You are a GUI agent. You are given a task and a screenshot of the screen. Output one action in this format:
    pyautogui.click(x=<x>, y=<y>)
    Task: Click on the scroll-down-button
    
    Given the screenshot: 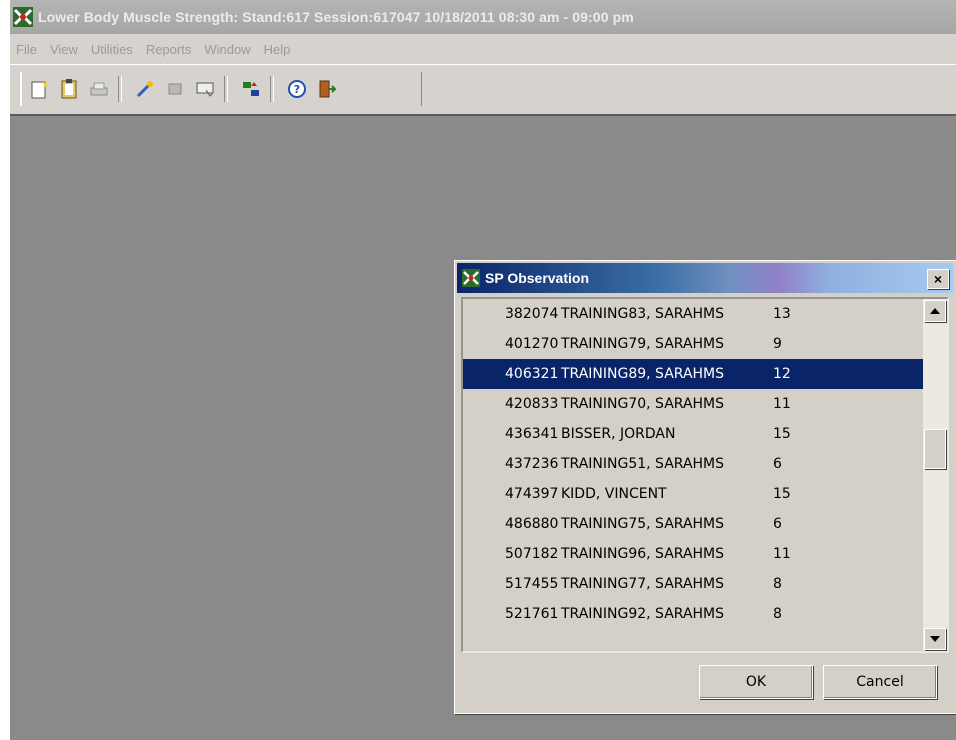 What is the action you would take?
    pyautogui.click(x=935, y=639)
    